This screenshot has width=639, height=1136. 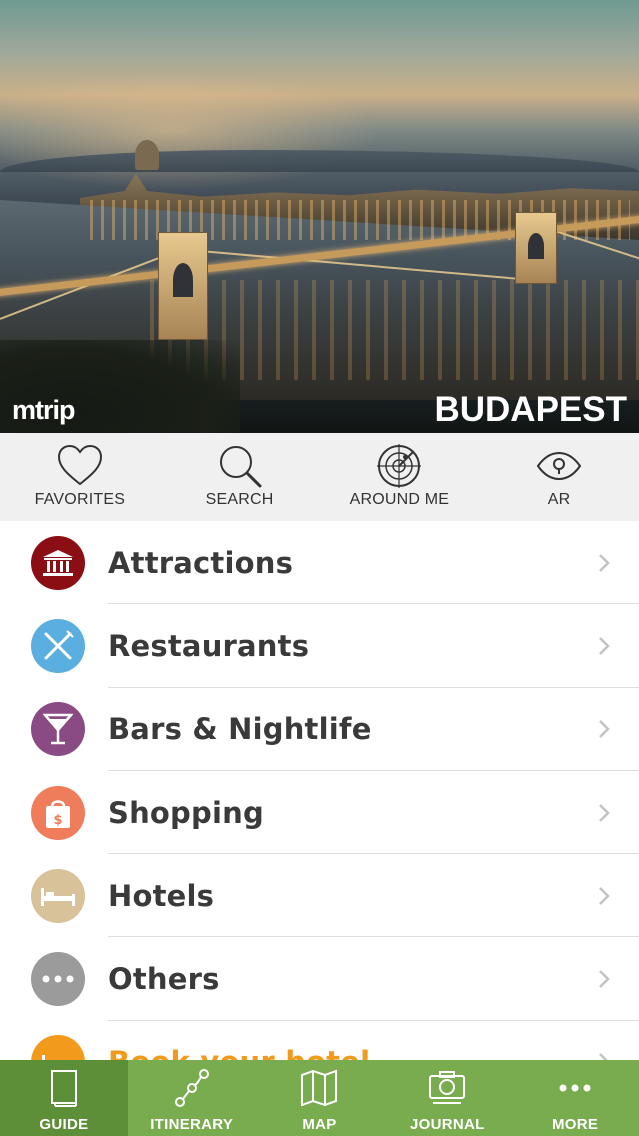 What do you see at coordinates (58, 729) in the screenshot?
I see `cocktail-icon` at bounding box center [58, 729].